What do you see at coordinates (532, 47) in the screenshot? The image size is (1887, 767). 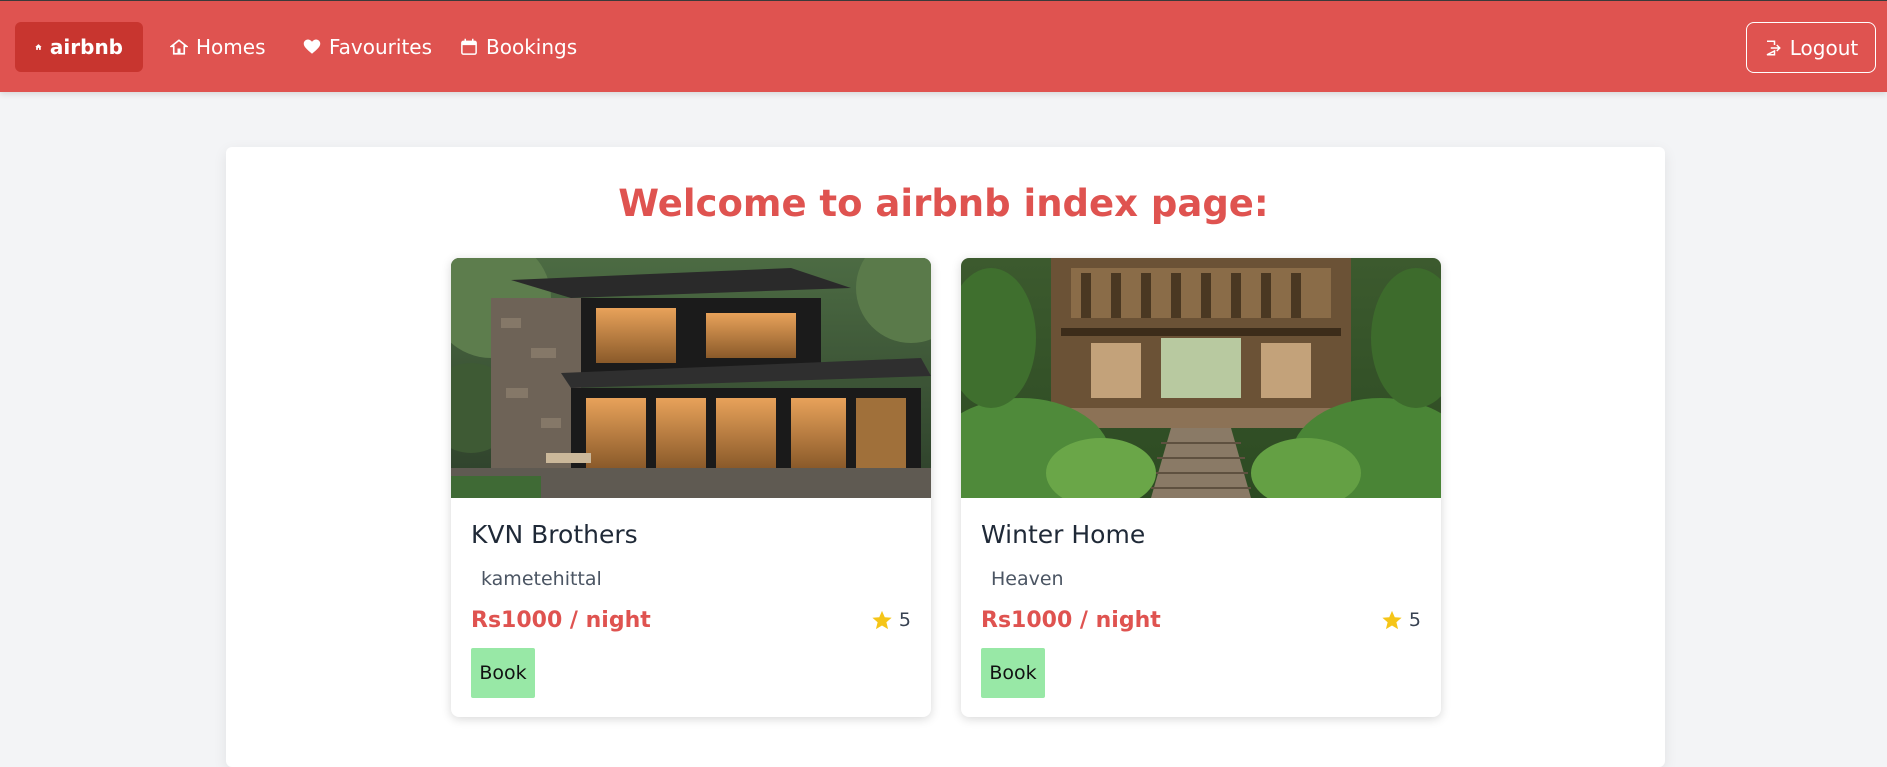 I see `nav-item-label: Bookings` at bounding box center [532, 47].